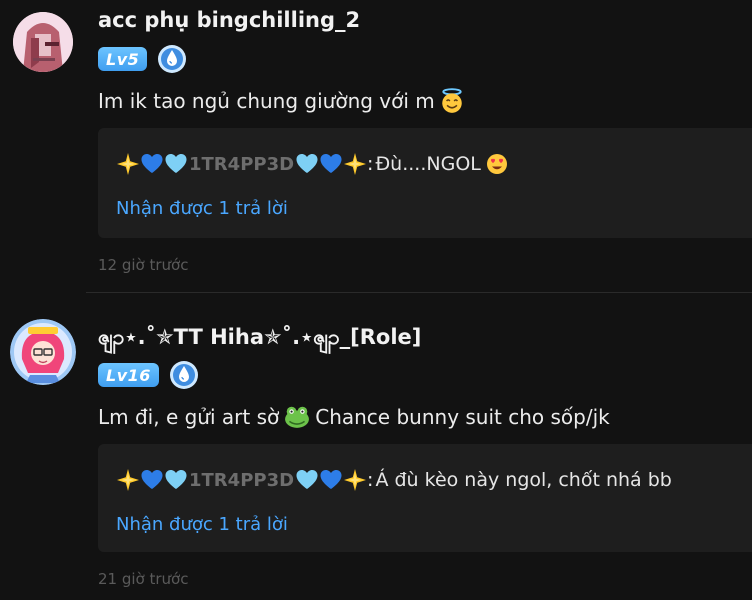  I want to click on reply-body: Á đù kèo này ngol, chốt nhá bb, so click(523, 480).